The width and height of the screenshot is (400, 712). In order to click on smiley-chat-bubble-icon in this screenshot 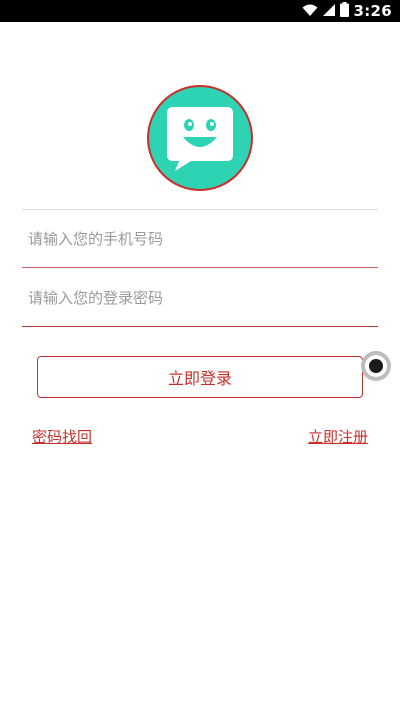, I will do `click(200, 139)`.